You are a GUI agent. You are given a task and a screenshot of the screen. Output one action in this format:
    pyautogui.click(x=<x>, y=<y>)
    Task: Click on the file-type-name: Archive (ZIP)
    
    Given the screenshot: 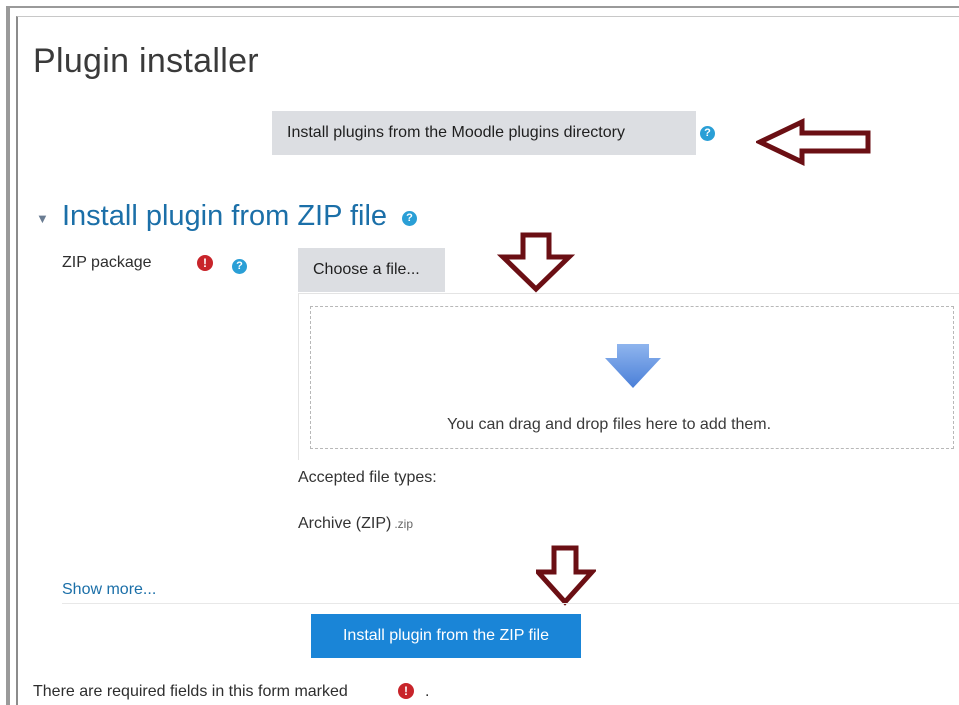 What is the action you would take?
    pyautogui.click(x=345, y=523)
    